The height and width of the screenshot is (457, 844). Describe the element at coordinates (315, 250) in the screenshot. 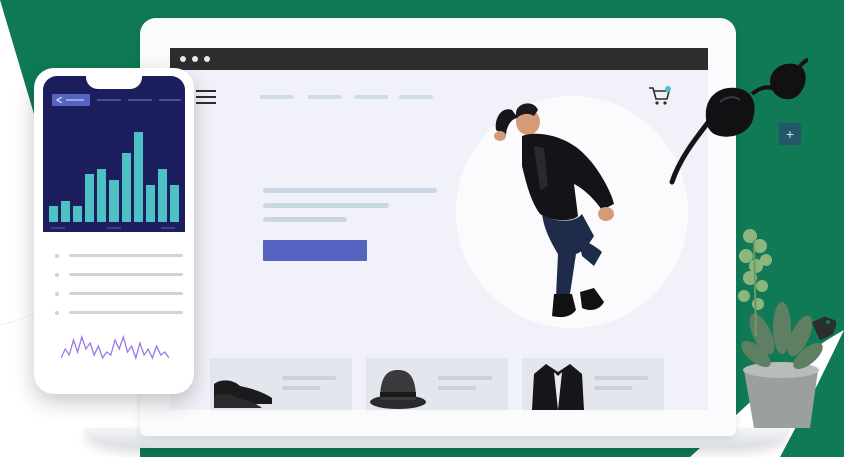

I see `hero-cta-button` at that location.